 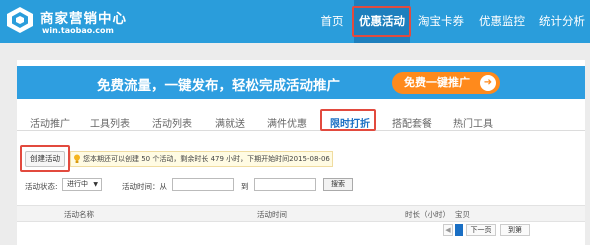 I want to click on tab-activity-list: 活动列表, so click(x=172, y=122).